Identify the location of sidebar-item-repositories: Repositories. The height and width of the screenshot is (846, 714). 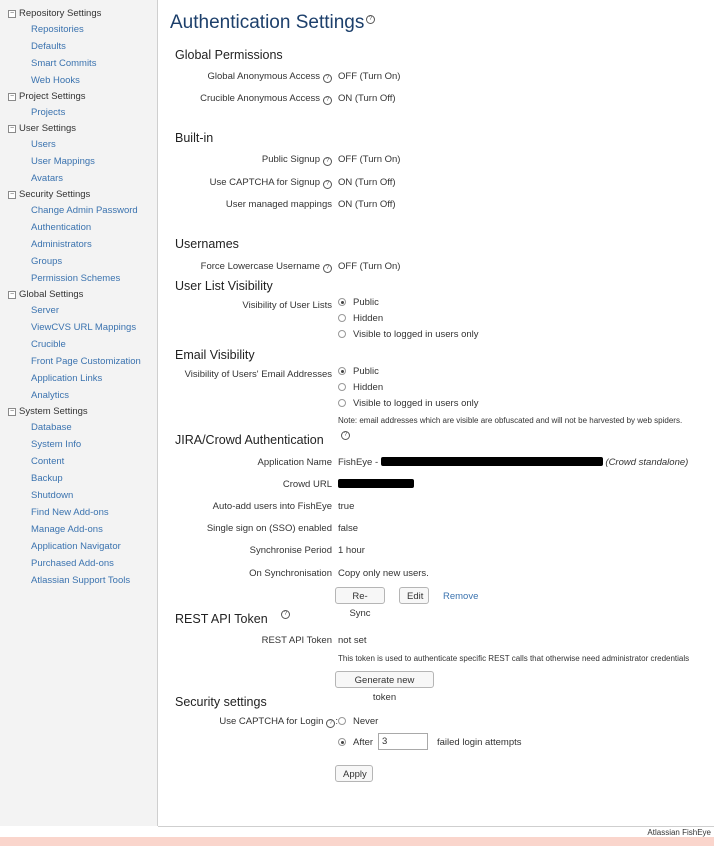
(57, 30).